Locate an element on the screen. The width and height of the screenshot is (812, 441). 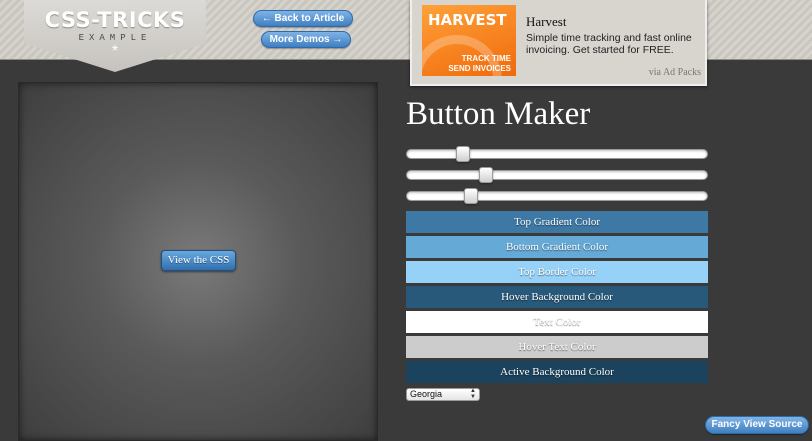
active-background-color-button: Active Background Color is located at coordinates (557, 372).